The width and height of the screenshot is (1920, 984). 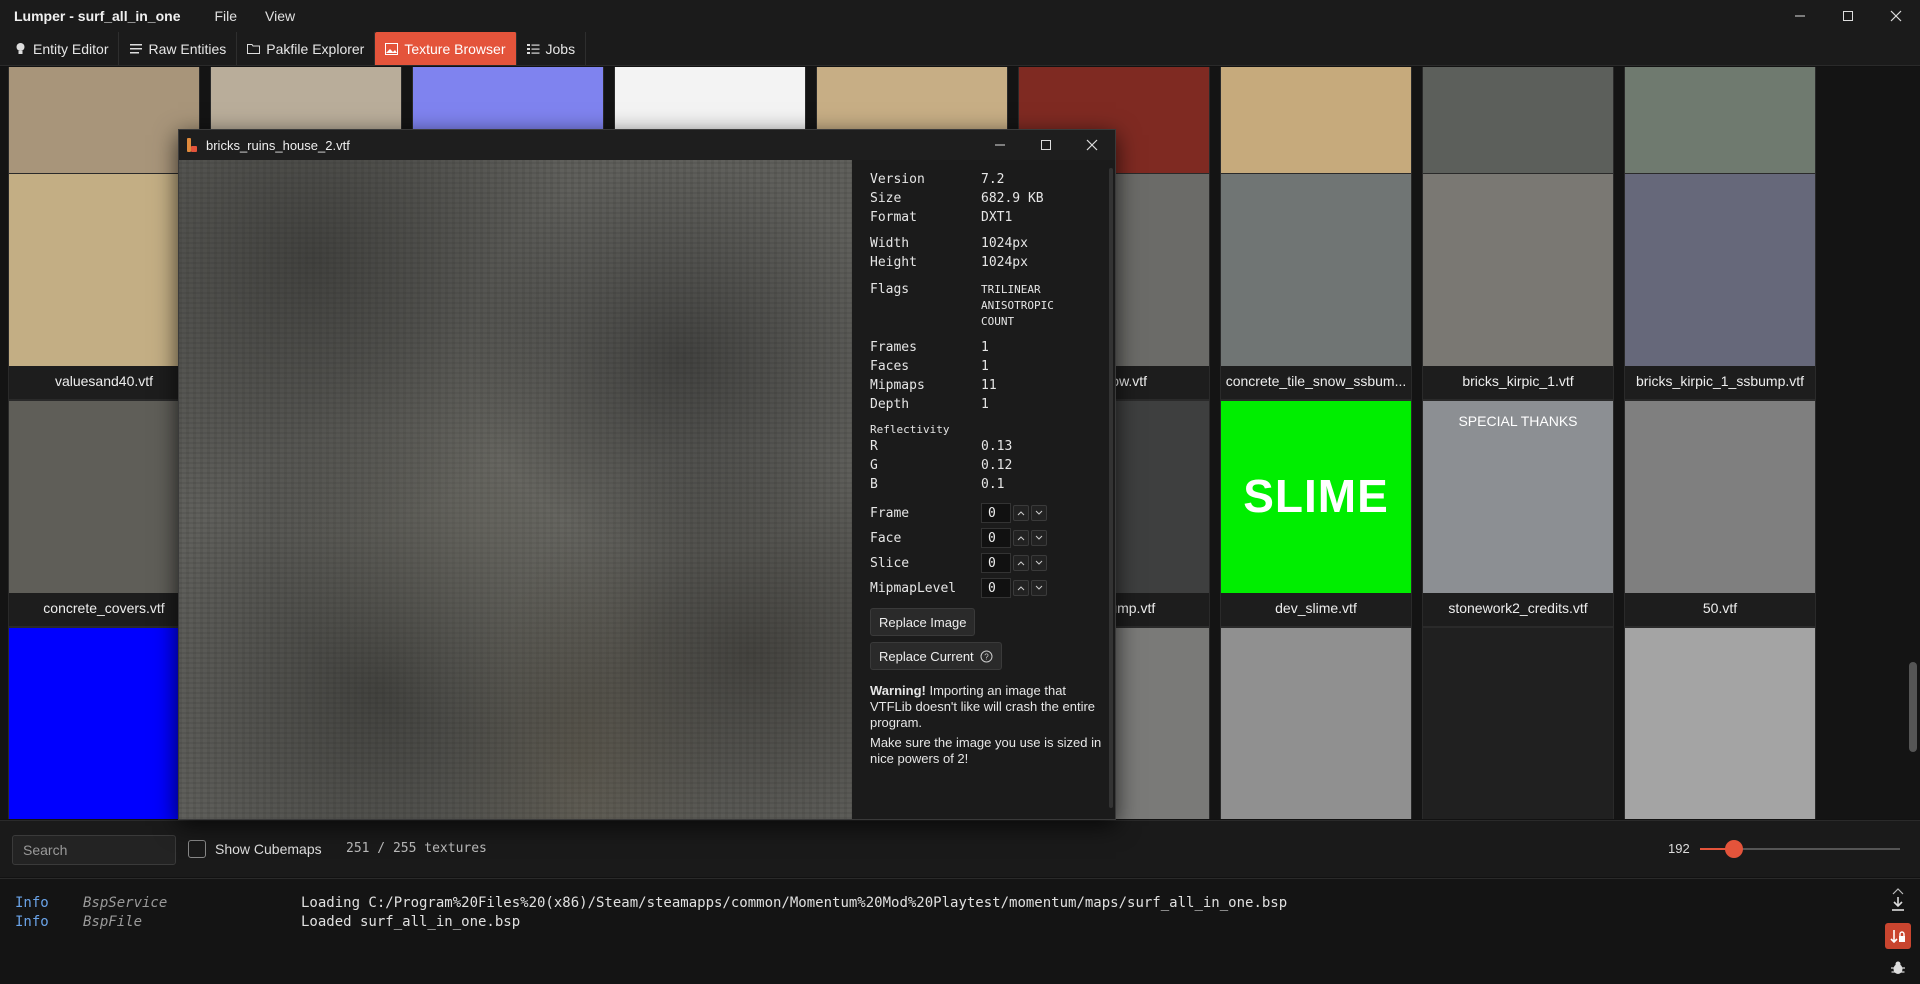 What do you see at coordinates (278, 145) in the screenshot?
I see `window-title: bricks_ruins_house_2.vtf` at bounding box center [278, 145].